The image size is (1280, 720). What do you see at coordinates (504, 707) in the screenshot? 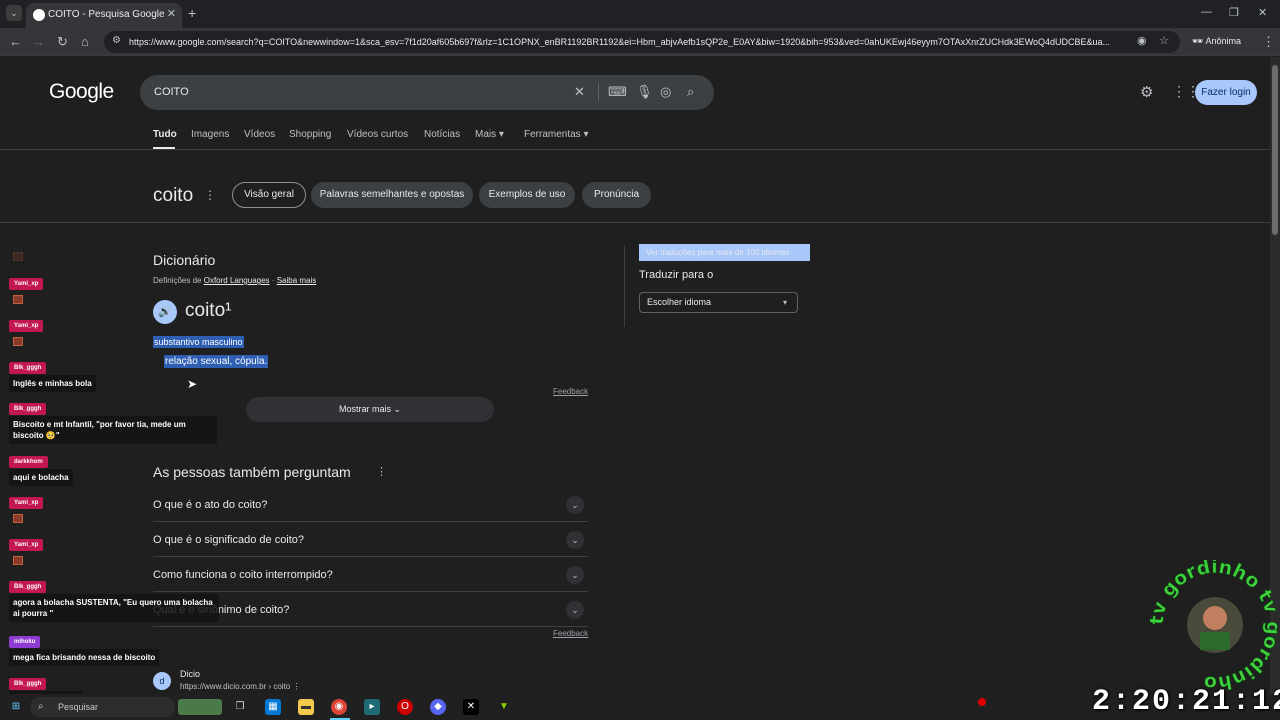
I see `vegas-icon: ▼` at bounding box center [504, 707].